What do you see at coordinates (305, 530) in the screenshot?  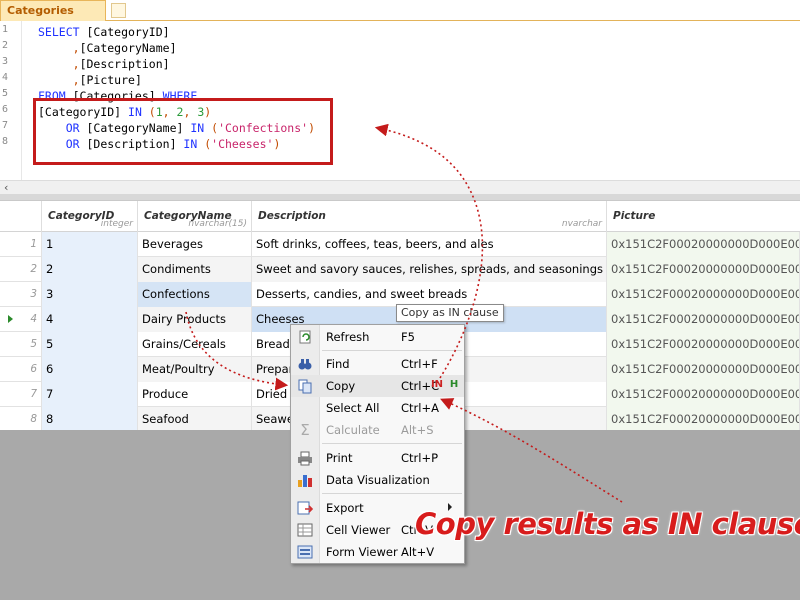 I see `cell-viewer-icon` at bounding box center [305, 530].